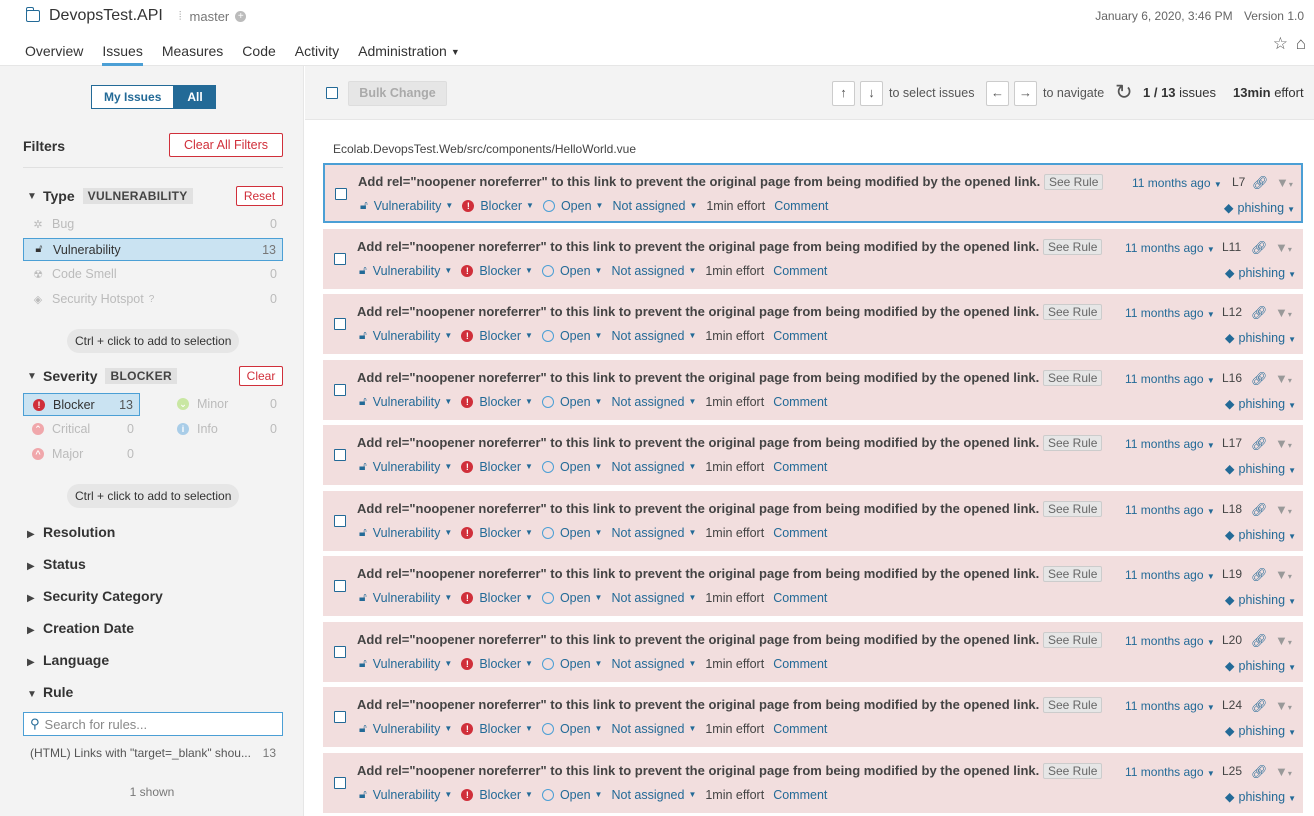  What do you see at coordinates (80, 628) in the screenshot?
I see `creation-date-facet-header: ▶ Creation Date` at bounding box center [80, 628].